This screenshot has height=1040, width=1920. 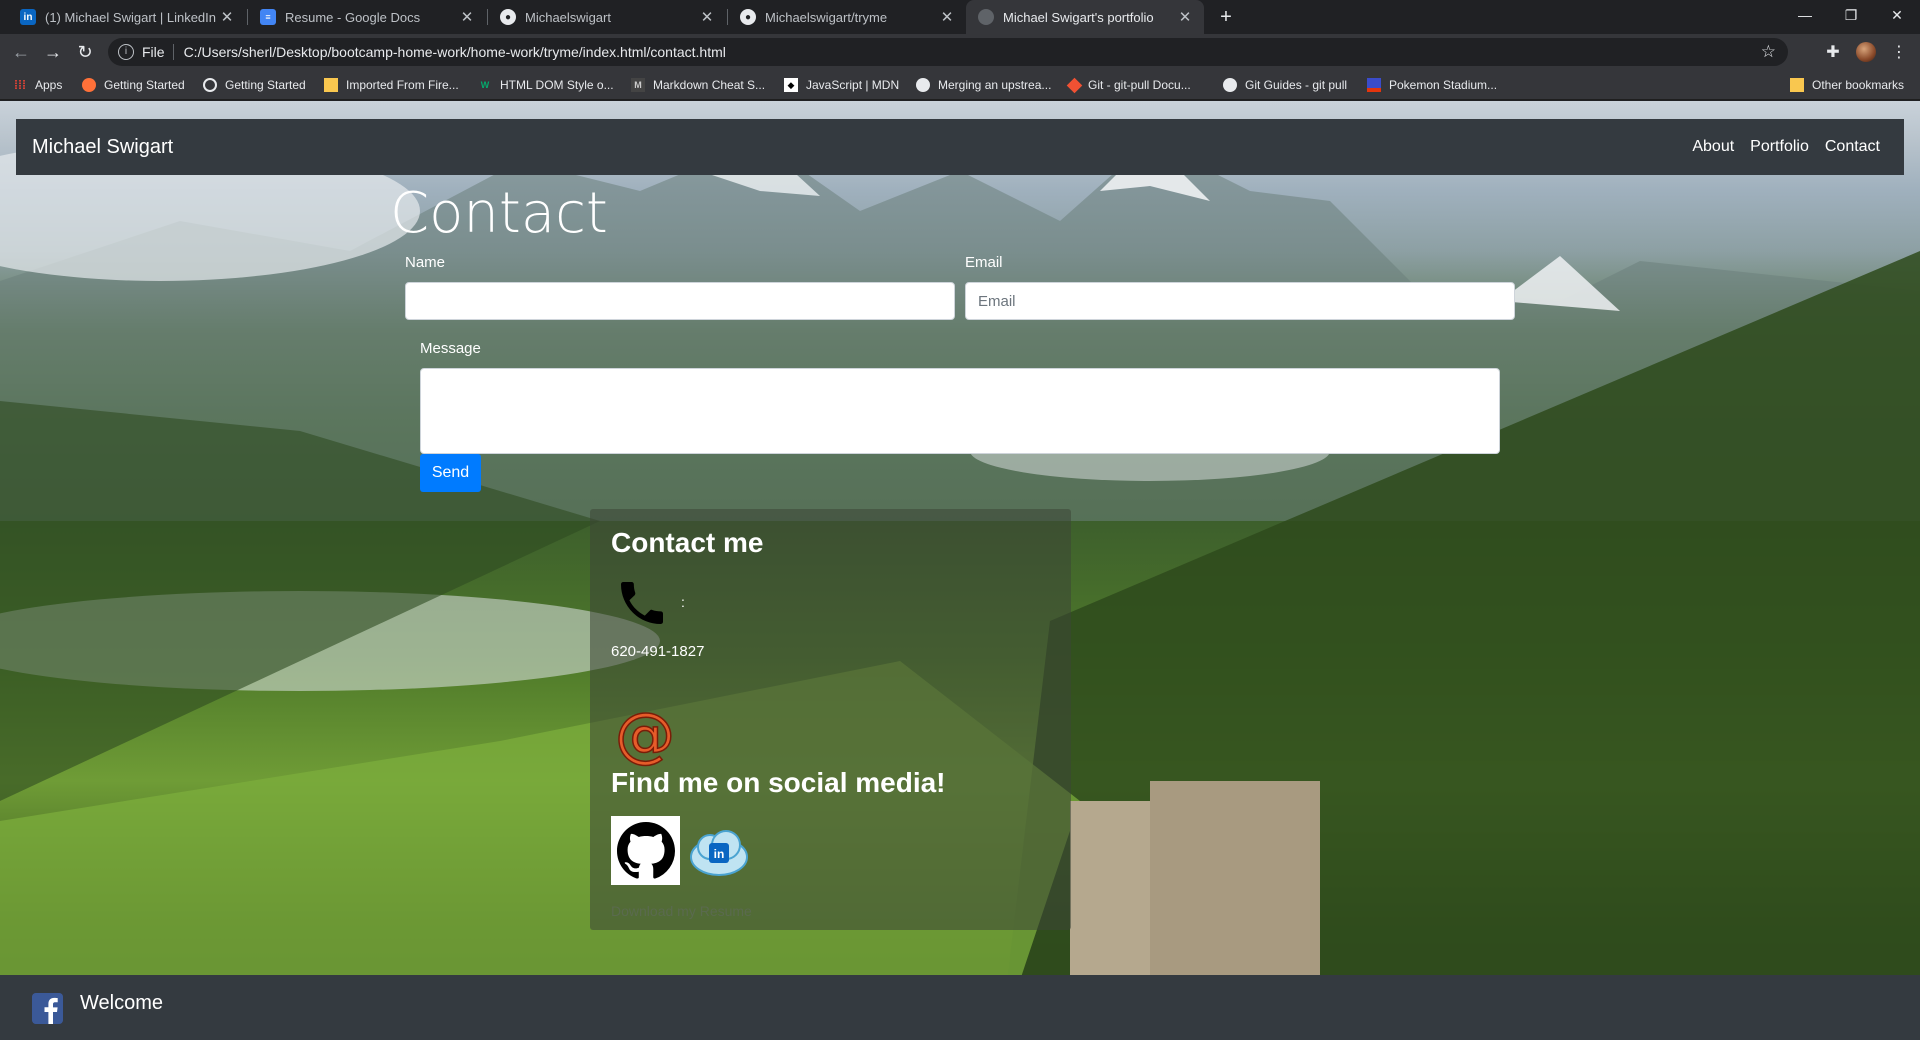 I want to click on footer-welcome: Welcome, so click(x=121, y=1003).